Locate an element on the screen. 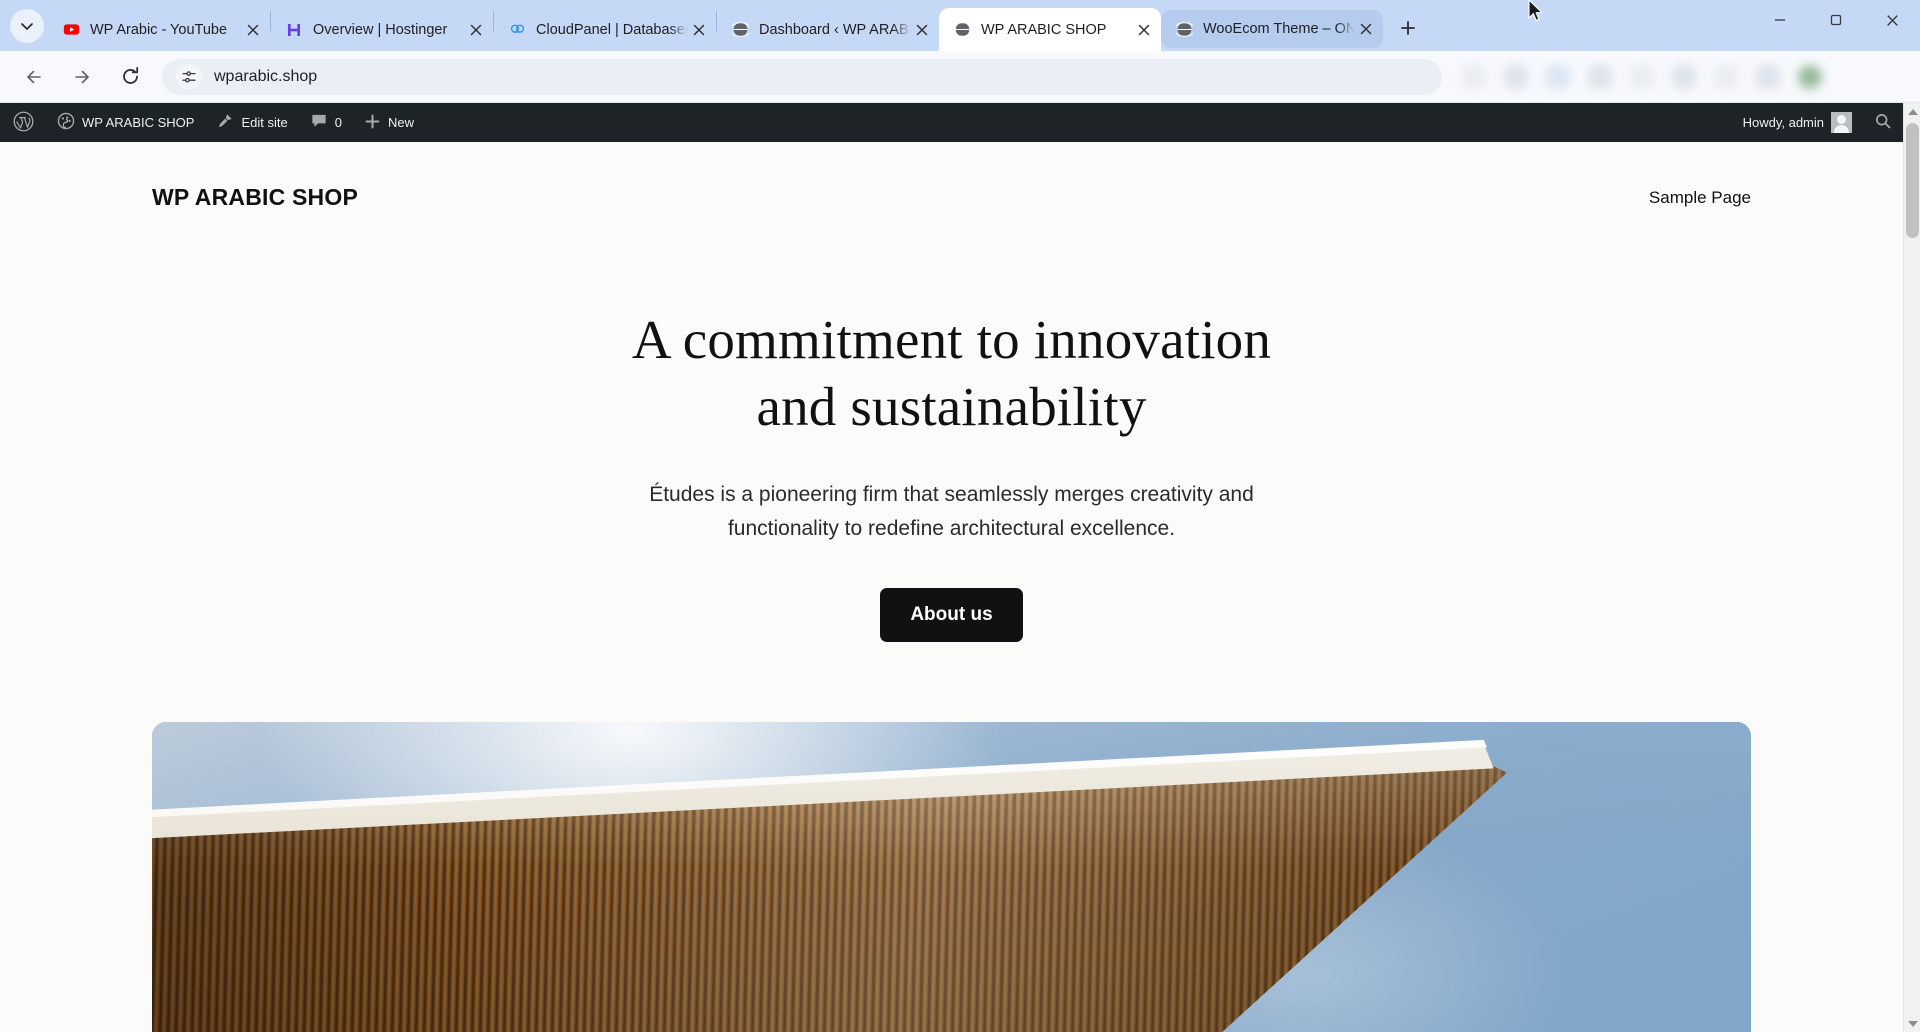  browser-tab-wooecom-theme: WooEcom Theme – ONE P is located at coordinates (1272, 29).